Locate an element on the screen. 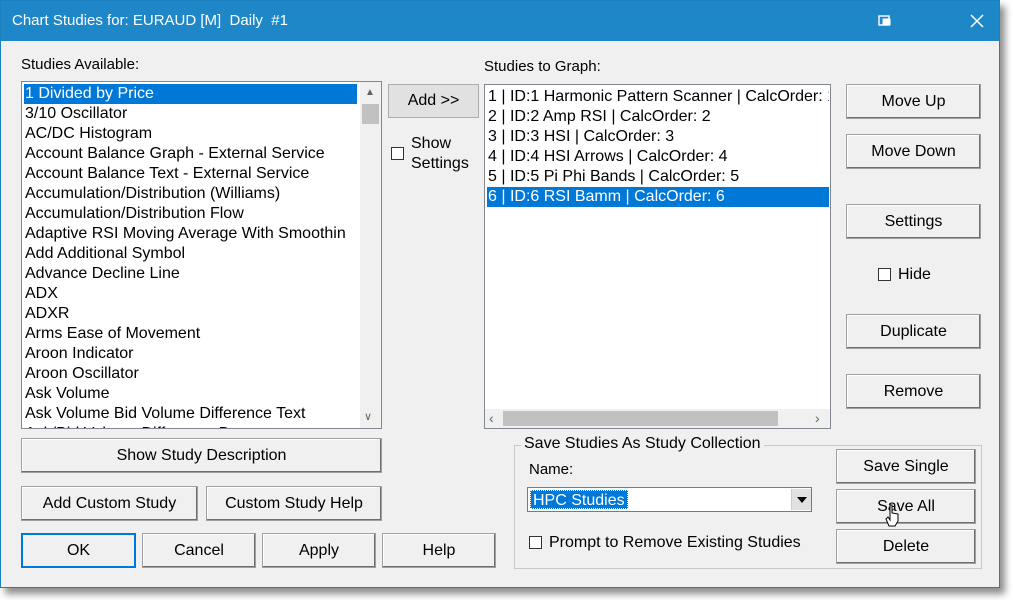 The height and width of the screenshot is (600, 1013). show-study-description-button: Show Study Description is located at coordinates (201, 455).